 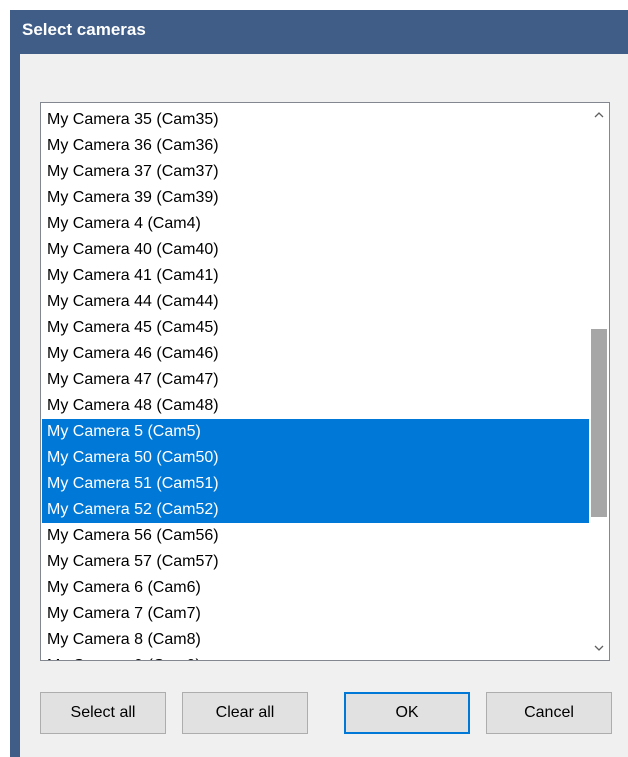 What do you see at coordinates (315, 146) in the screenshot?
I see `camera-list-item: My Camera 36 (Cam36)` at bounding box center [315, 146].